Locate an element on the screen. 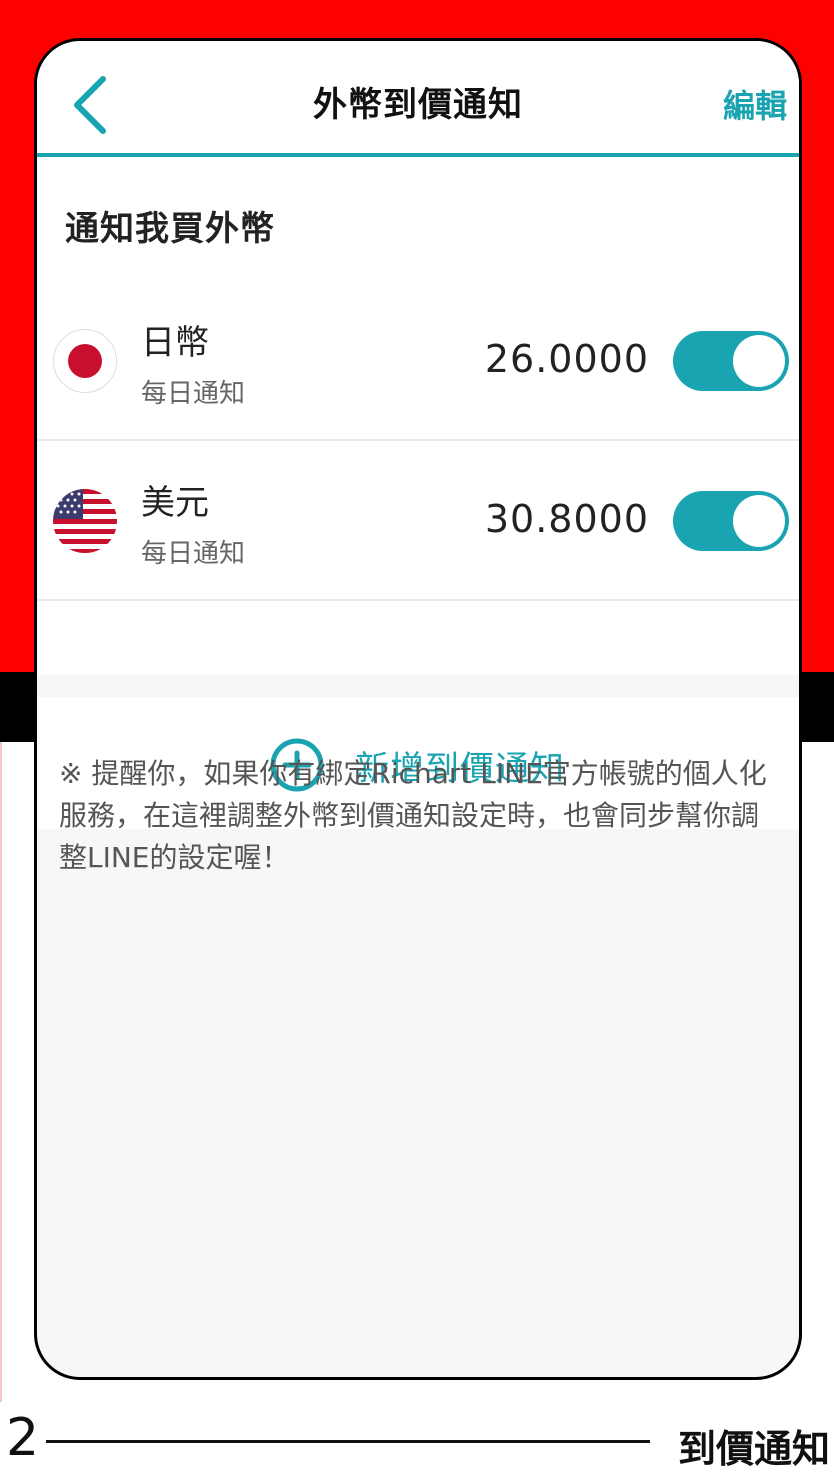  page-title: 外幣到價通知 is located at coordinates (418, 105).